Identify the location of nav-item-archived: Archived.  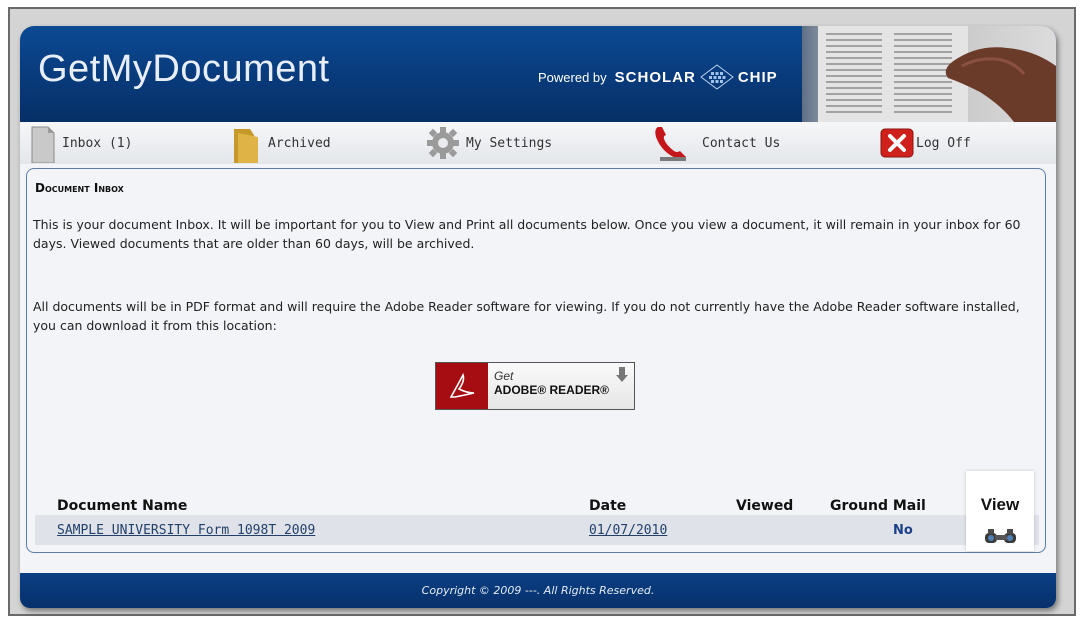
(281, 143).